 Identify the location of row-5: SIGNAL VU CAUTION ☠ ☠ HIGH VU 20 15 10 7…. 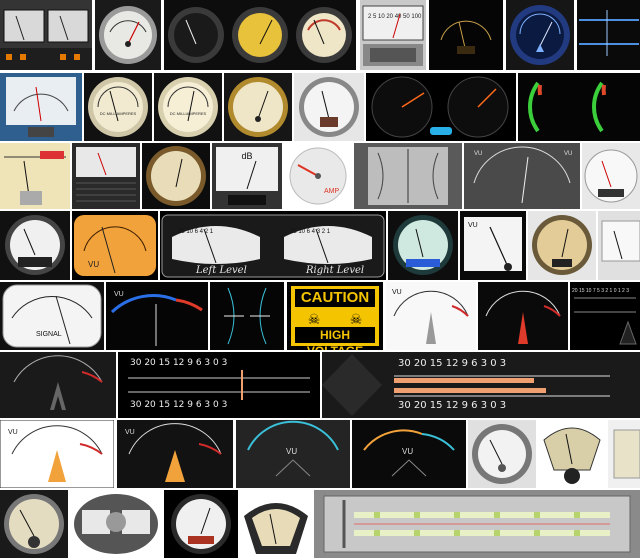
(320, 316).